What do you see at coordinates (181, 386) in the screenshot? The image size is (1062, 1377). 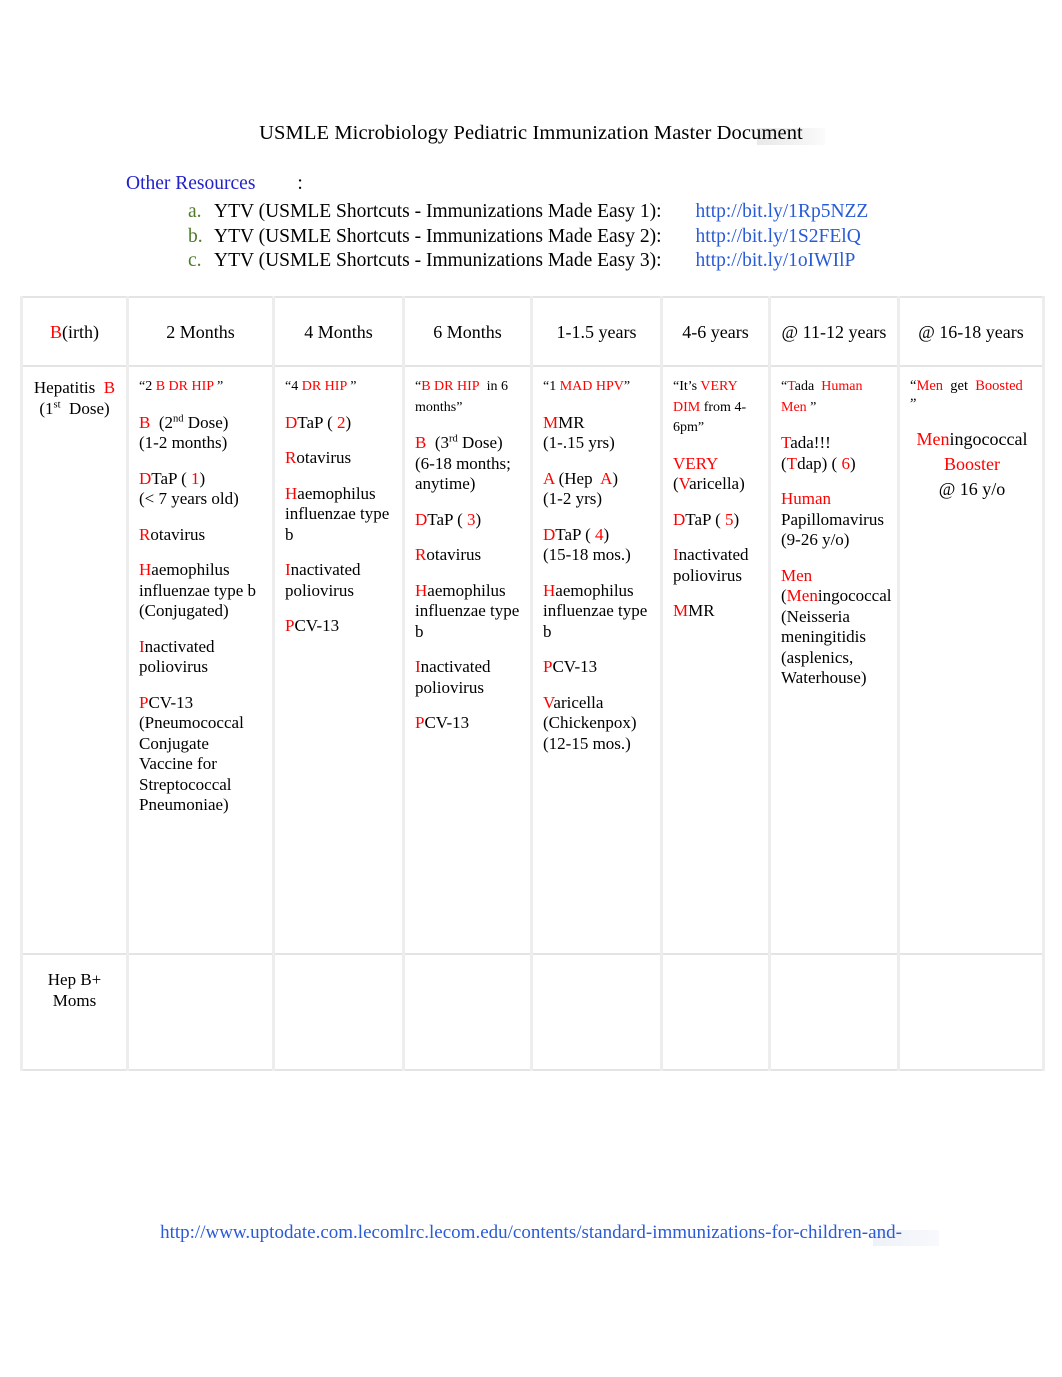 I see `mnemonic-2-months: “2 B DR HIP ”` at bounding box center [181, 386].